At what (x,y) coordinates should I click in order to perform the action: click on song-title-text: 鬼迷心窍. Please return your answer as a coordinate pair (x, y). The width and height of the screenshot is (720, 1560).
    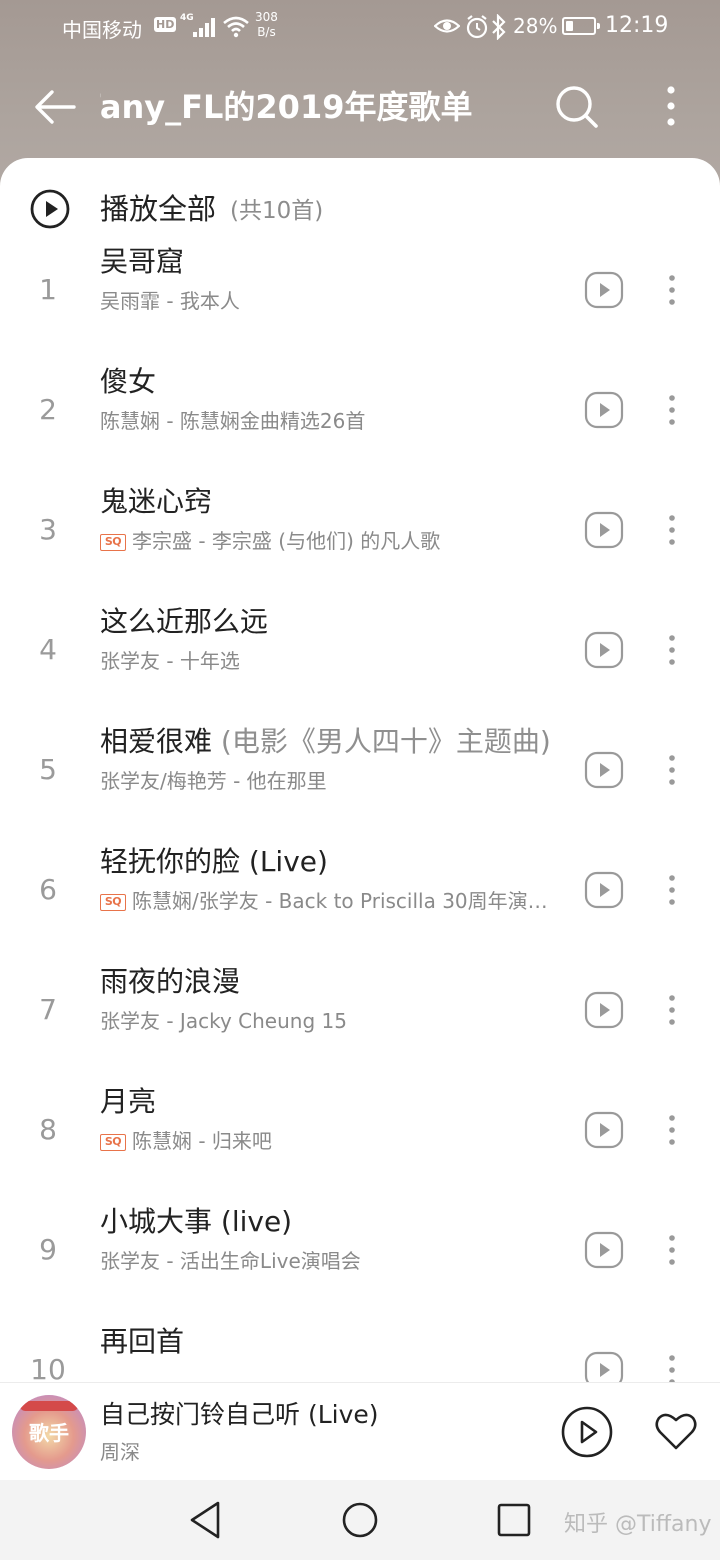
    Looking at the image, I should click on (156, 501).